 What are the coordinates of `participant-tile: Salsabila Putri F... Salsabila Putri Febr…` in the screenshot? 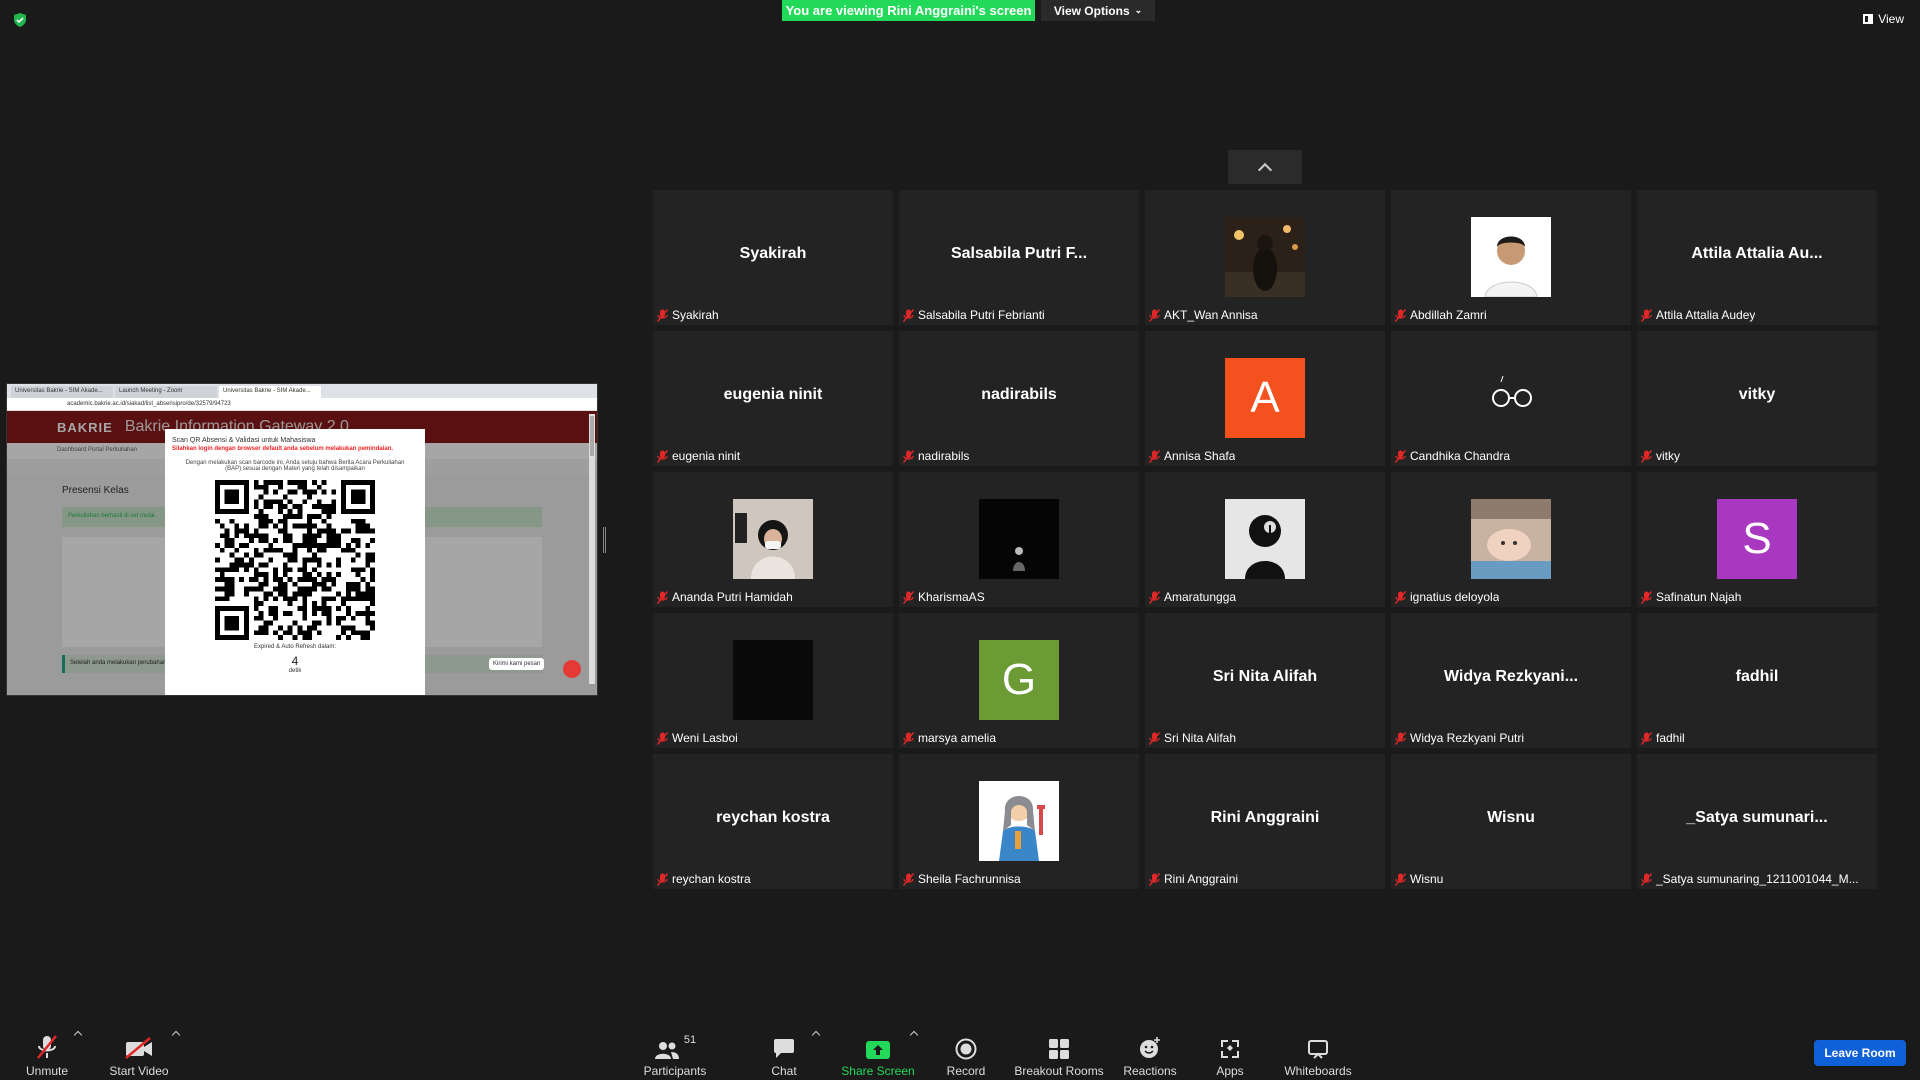 It's located at (1019, 257).